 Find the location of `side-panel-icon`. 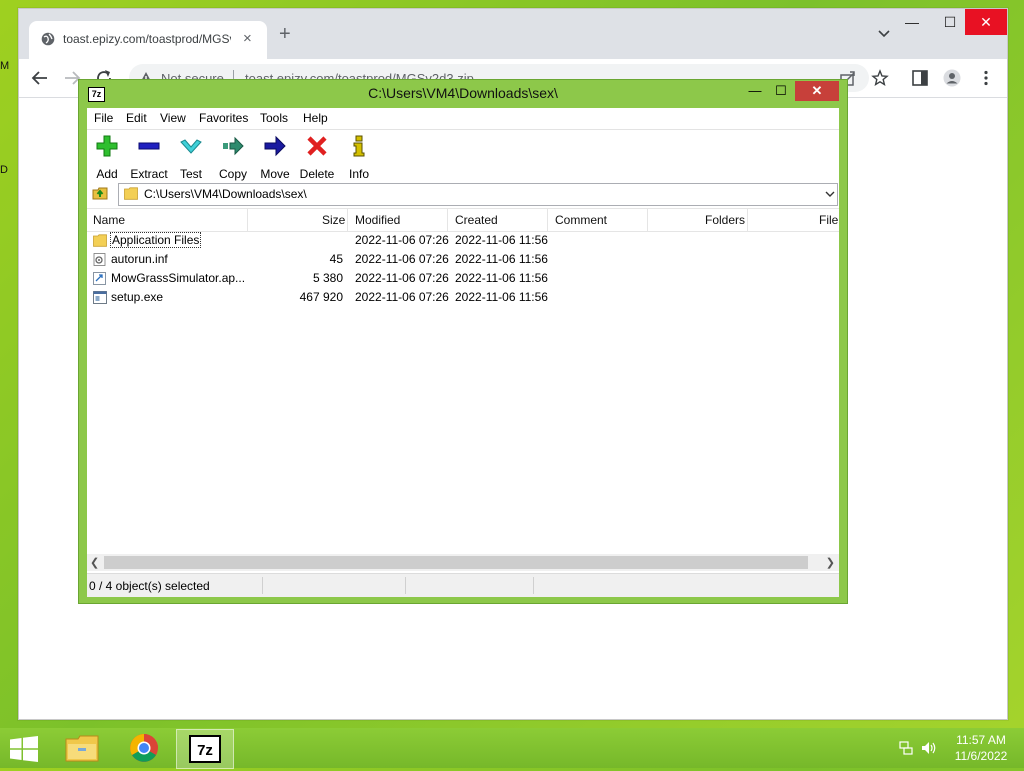

side-panel-icon is located at coordinates (920, 78).